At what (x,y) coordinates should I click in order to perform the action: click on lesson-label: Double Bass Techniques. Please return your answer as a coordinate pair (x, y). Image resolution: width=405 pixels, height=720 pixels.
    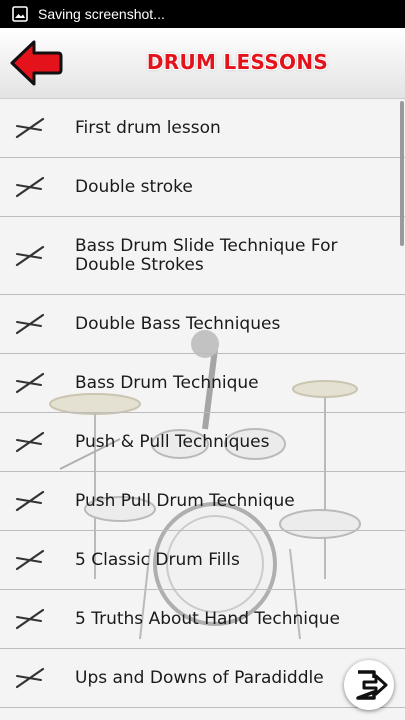
    Looking at the image, I should click on (178, 323).